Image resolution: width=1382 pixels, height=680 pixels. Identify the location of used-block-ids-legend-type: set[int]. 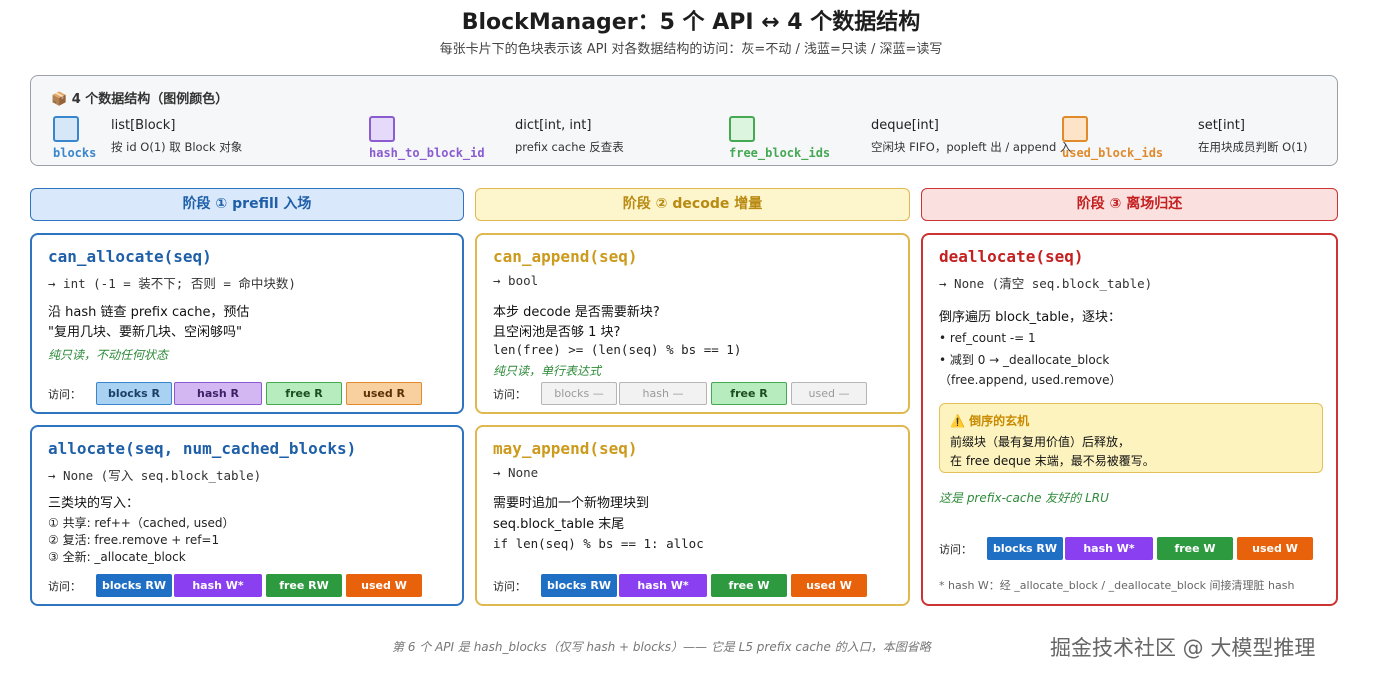
(1221, 125).